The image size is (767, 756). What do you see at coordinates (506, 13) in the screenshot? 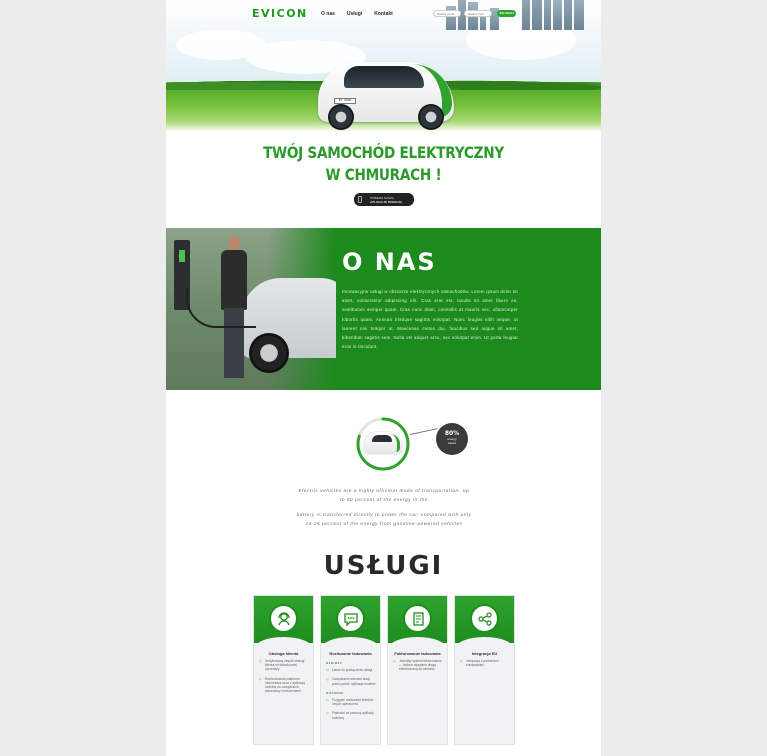
I see `login-button: ZALOGUJ` at bounding box center [506, 13].